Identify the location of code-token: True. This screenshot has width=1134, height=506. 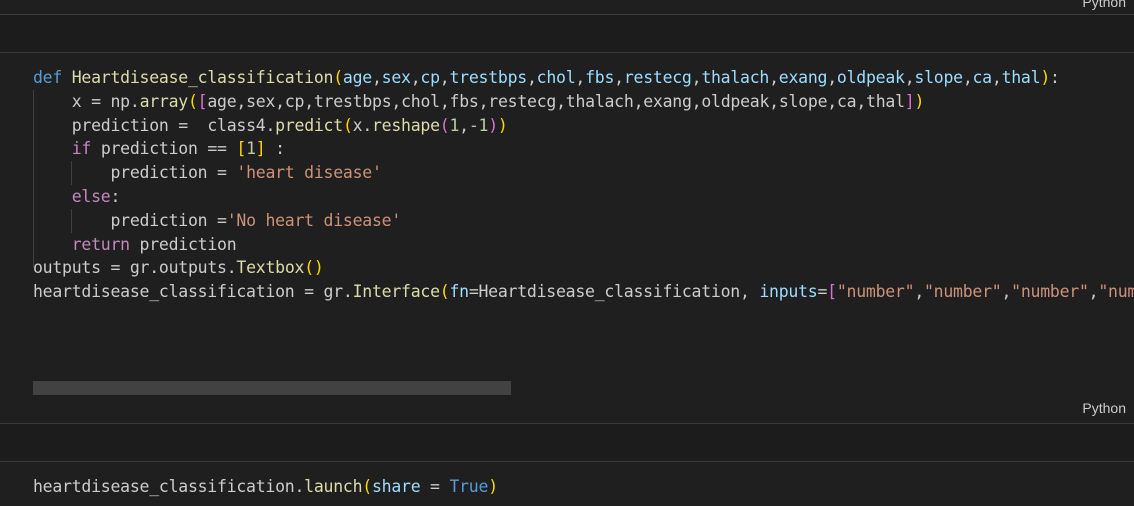
(469, 486).